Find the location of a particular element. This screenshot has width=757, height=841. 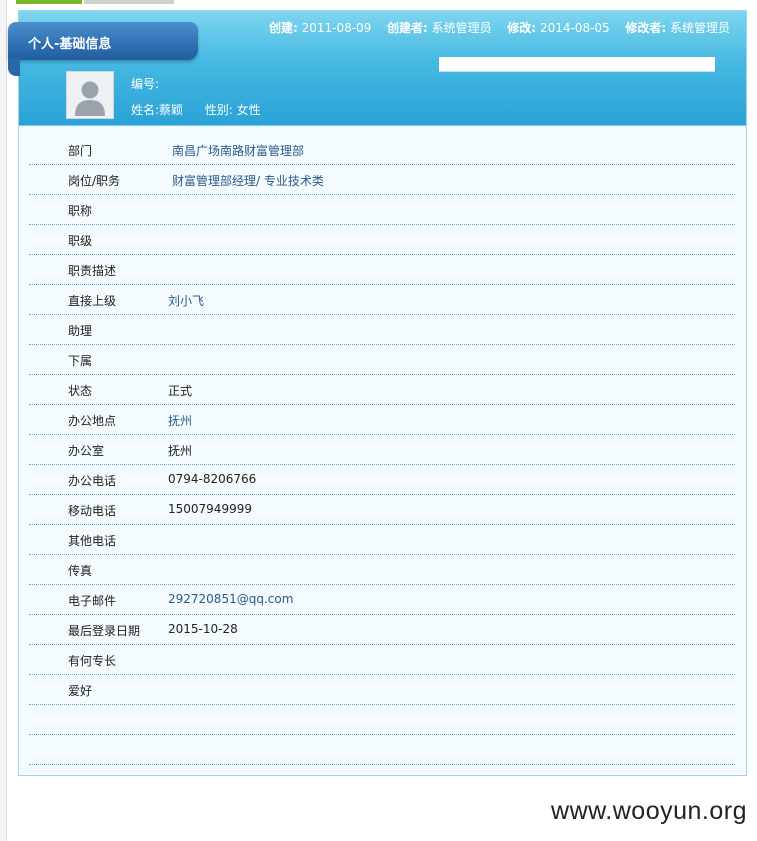

field-row: 电子邮件 292720851@qq.com is located at coordinates (382, 600).